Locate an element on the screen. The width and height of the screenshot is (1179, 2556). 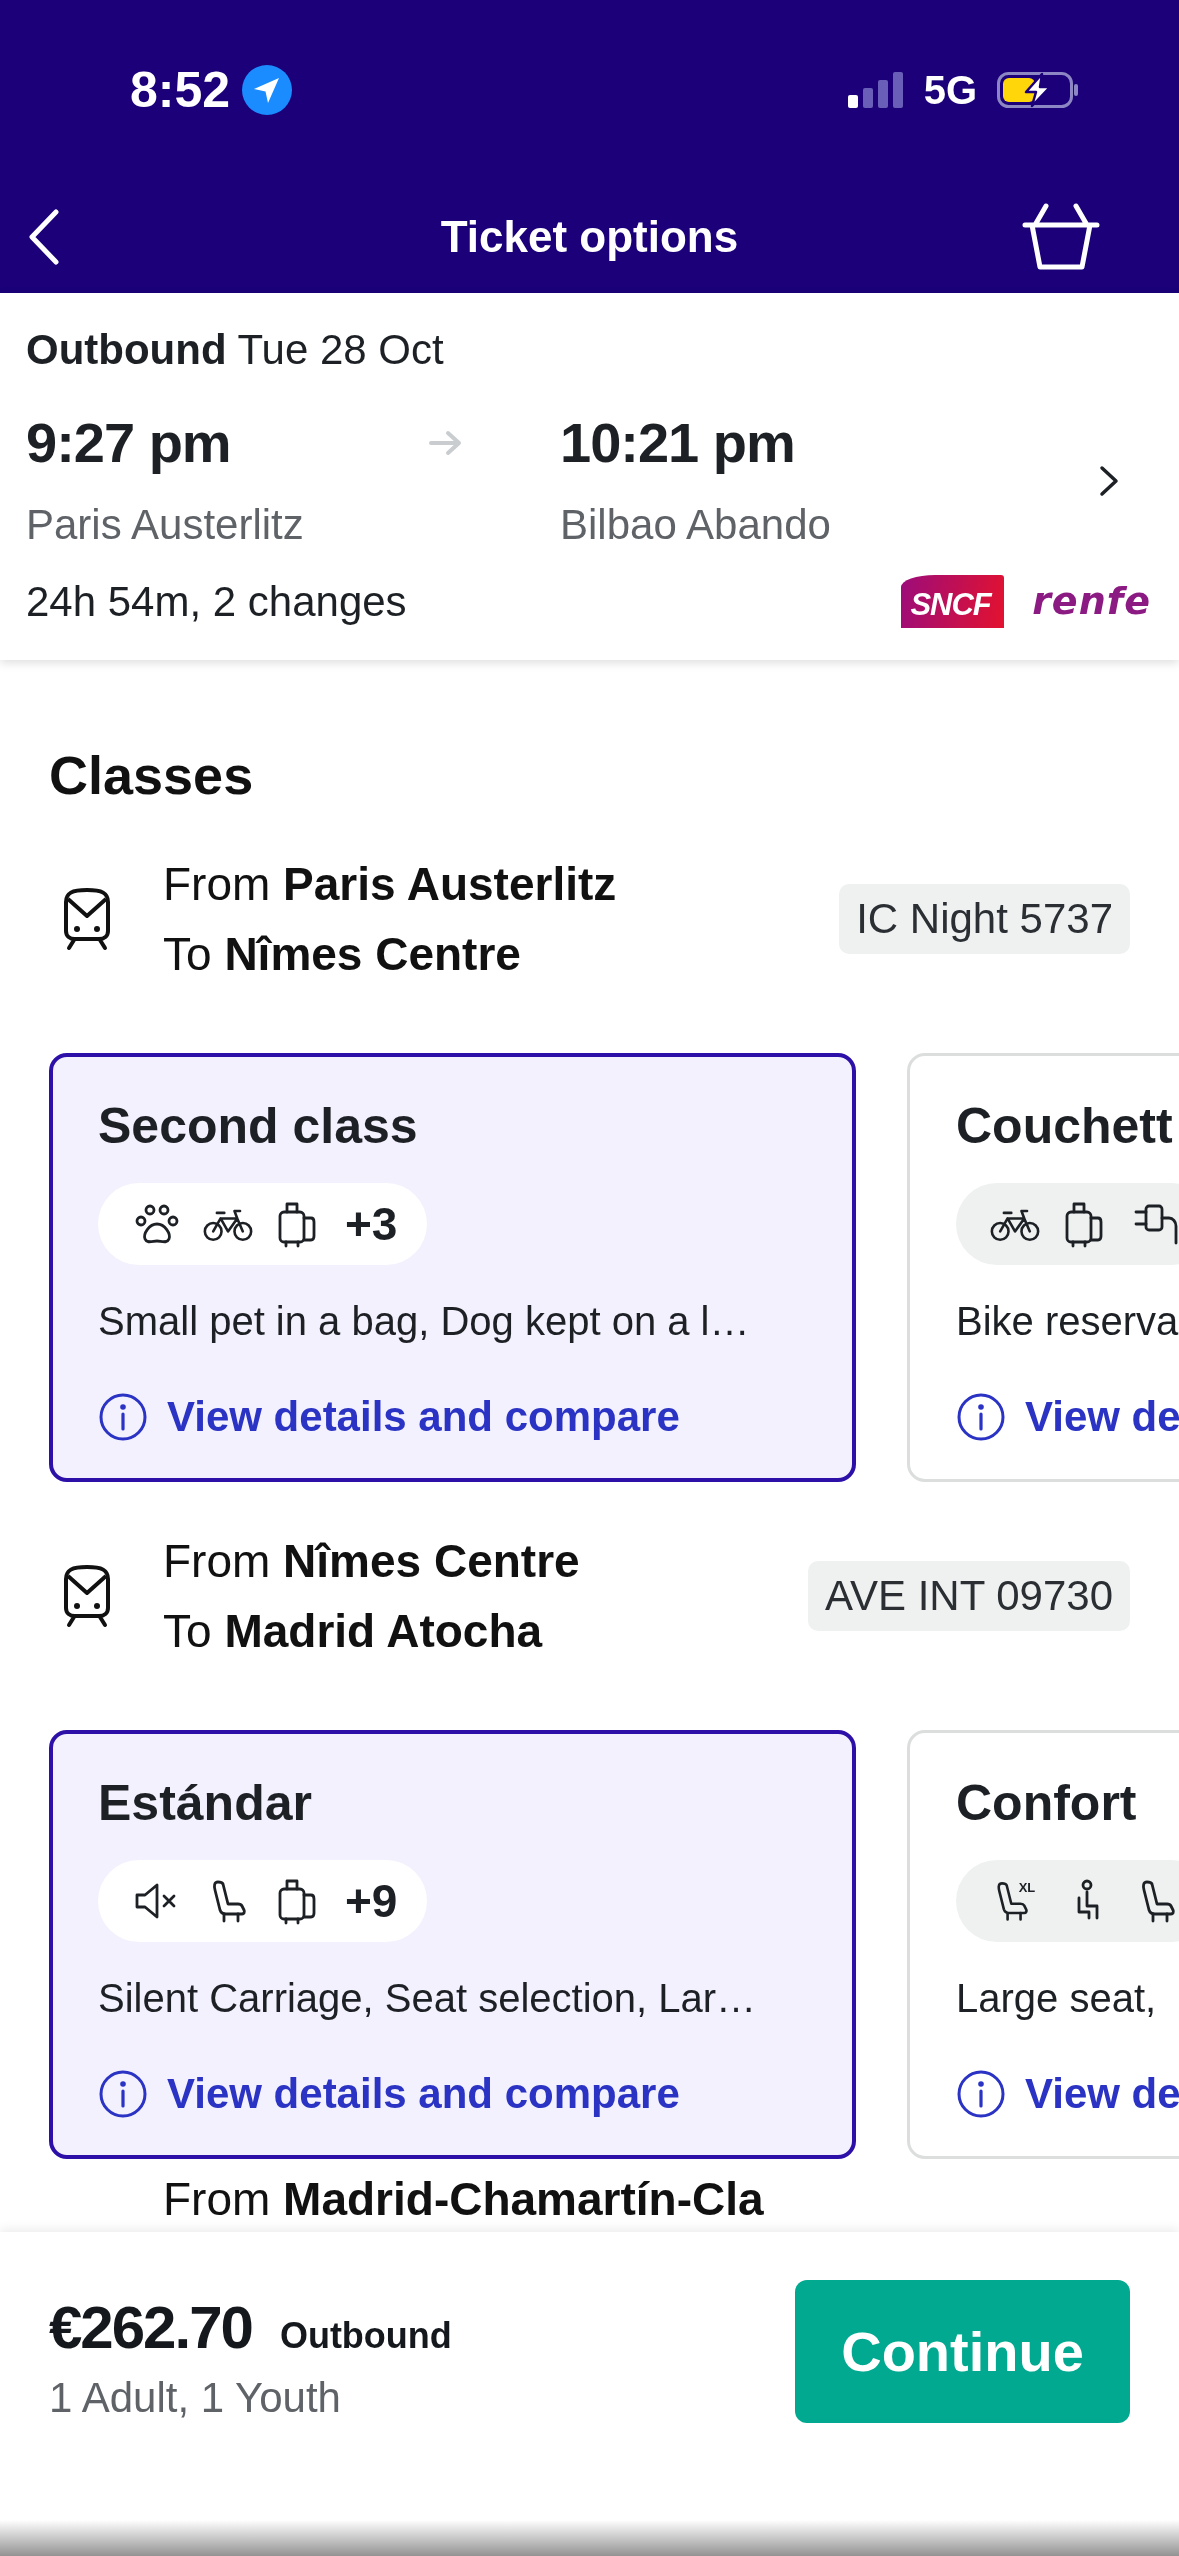
back-button is located at coordinates (44, 236).